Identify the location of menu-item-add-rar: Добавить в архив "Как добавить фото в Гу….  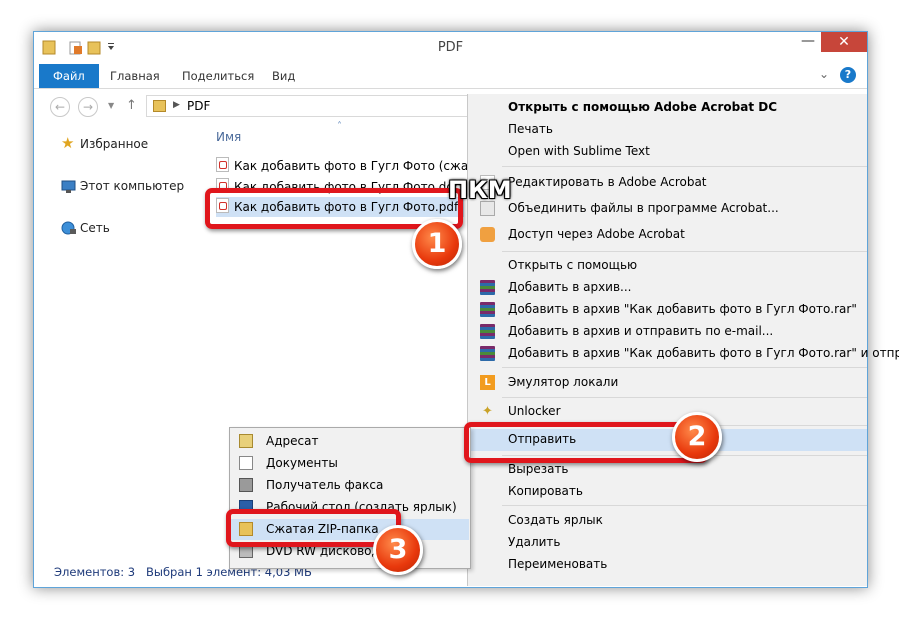
(667, 309).